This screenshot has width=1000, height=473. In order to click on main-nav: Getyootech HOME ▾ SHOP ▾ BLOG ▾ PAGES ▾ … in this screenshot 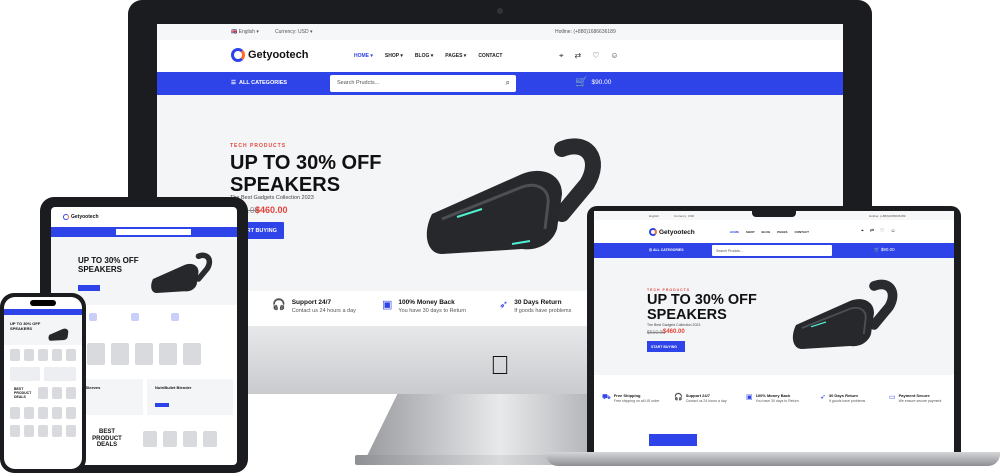, I will do `click(500, 56)`.